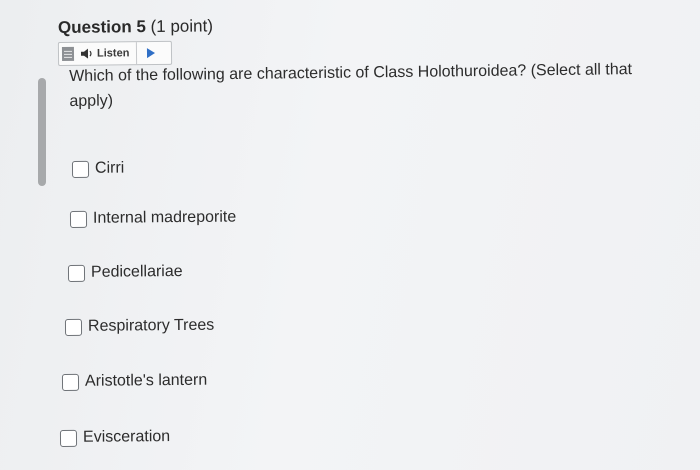 The height and width of the screenshot is (470, 700). I want to click on option-evisceration: Evisceration, so click(115, 437).